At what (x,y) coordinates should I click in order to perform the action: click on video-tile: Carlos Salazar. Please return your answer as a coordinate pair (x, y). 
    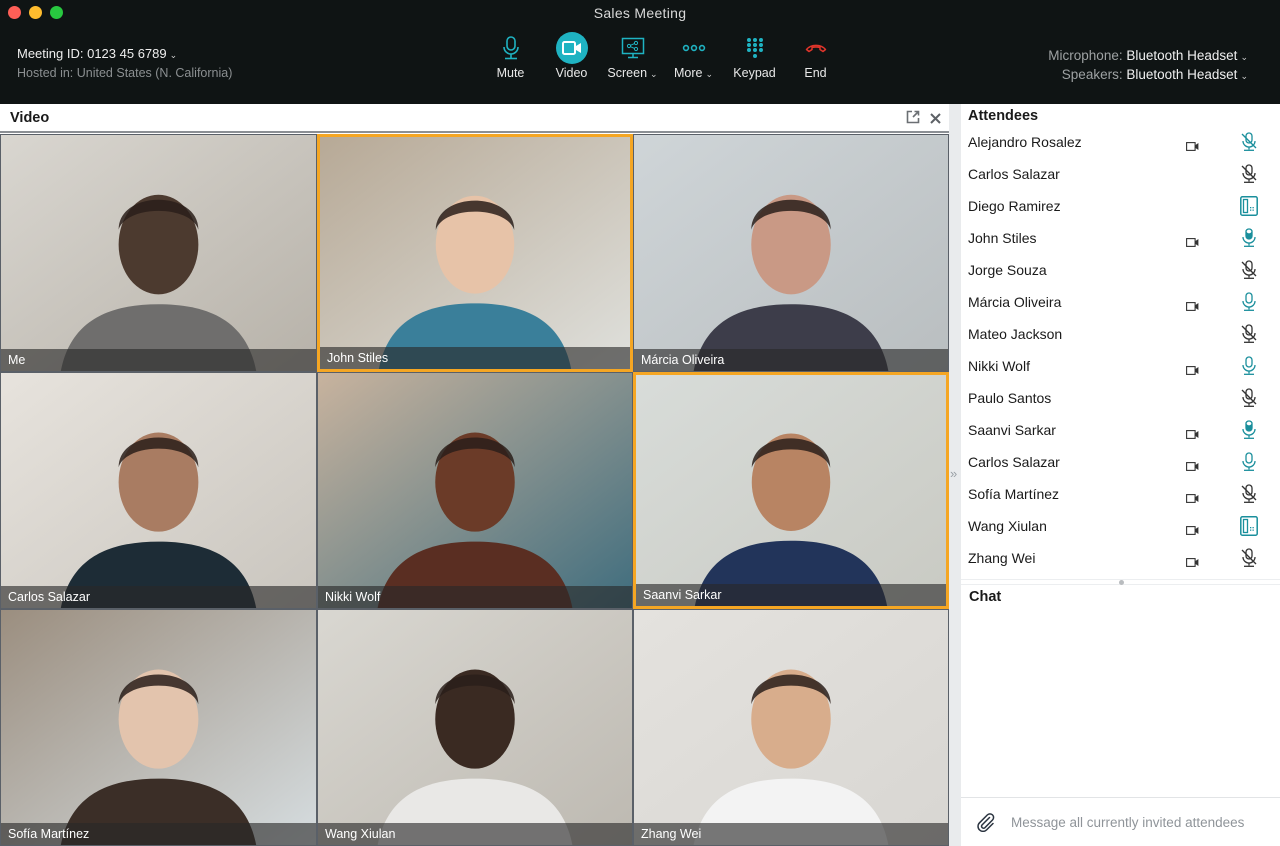
    Looking at the image, I should click on (158, 490).